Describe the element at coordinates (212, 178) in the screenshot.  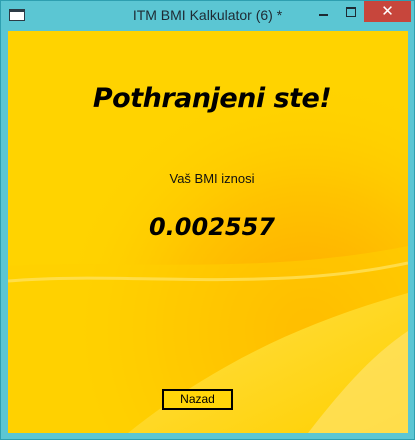
I see `bmi-label: Vaš BMI iznosi` at that location.